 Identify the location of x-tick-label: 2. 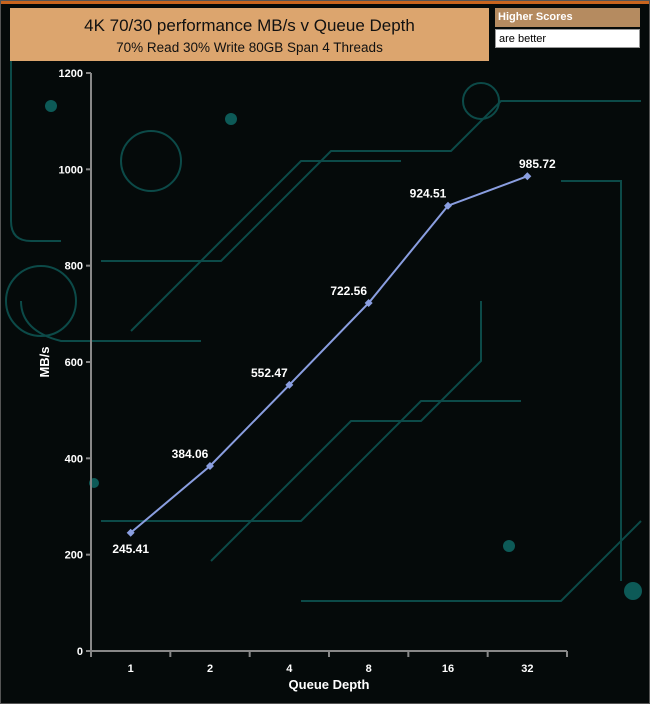
(210, 669).